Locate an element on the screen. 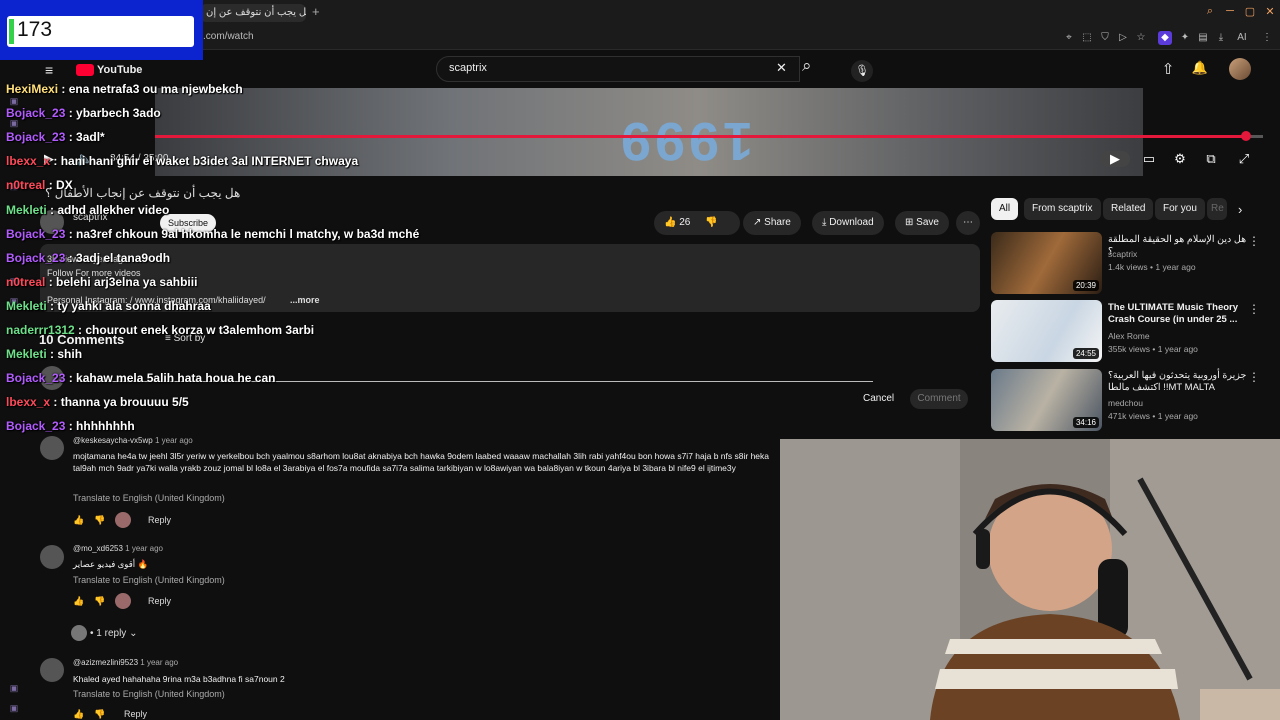  chat-message: Mekleti : shih is located at coordinates (44, 354).